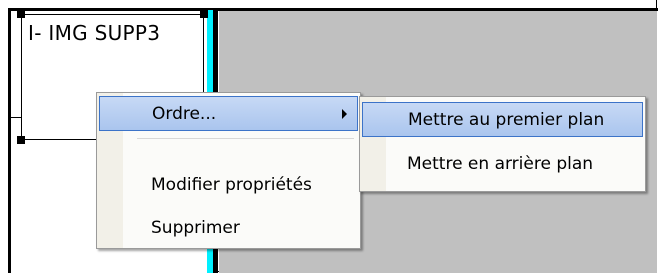 Image resolution: width=658 pixels, height=273 pixels. What do you see at coordinates (204, 14) in the screenshot?
I see `resize-handle-top-right` at bounding box center [204, 14].